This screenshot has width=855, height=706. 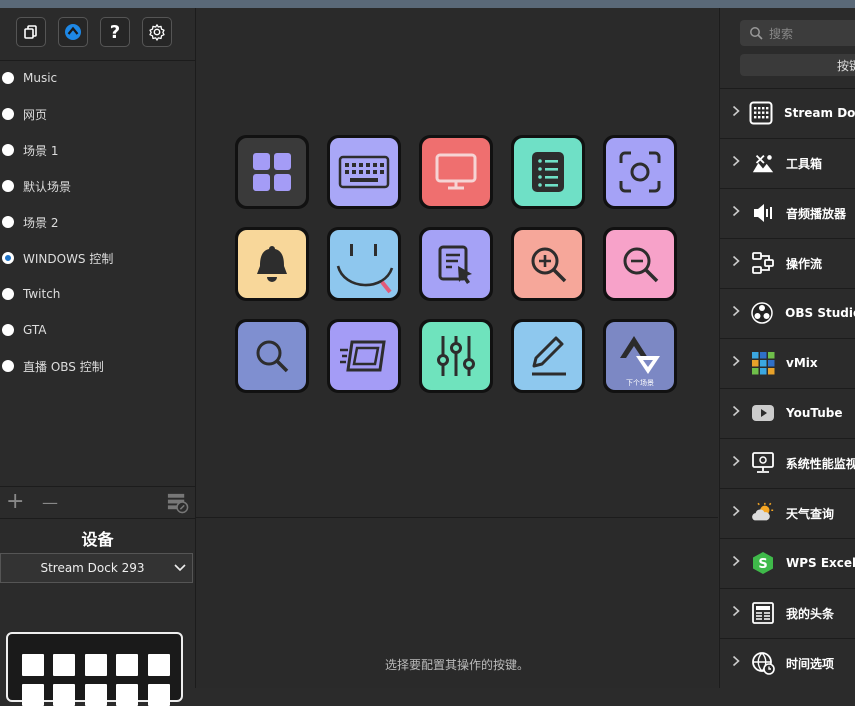 What do you see at coordinates (787, 262) in the screenshot?
I see `category-item: 操作流` at bounding box center [787, 262].